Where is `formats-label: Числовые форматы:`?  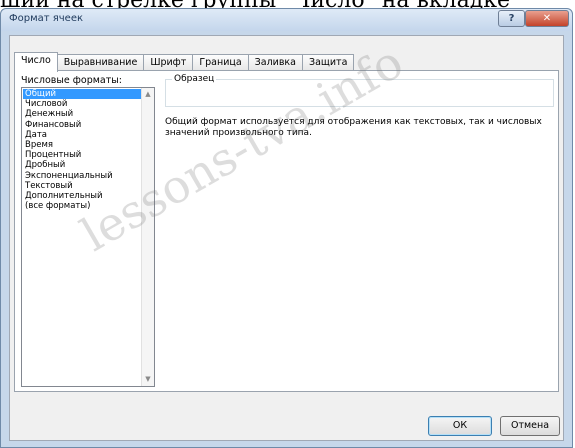 formats-label: Числовые форматы: is located at coordinates (71, 80).